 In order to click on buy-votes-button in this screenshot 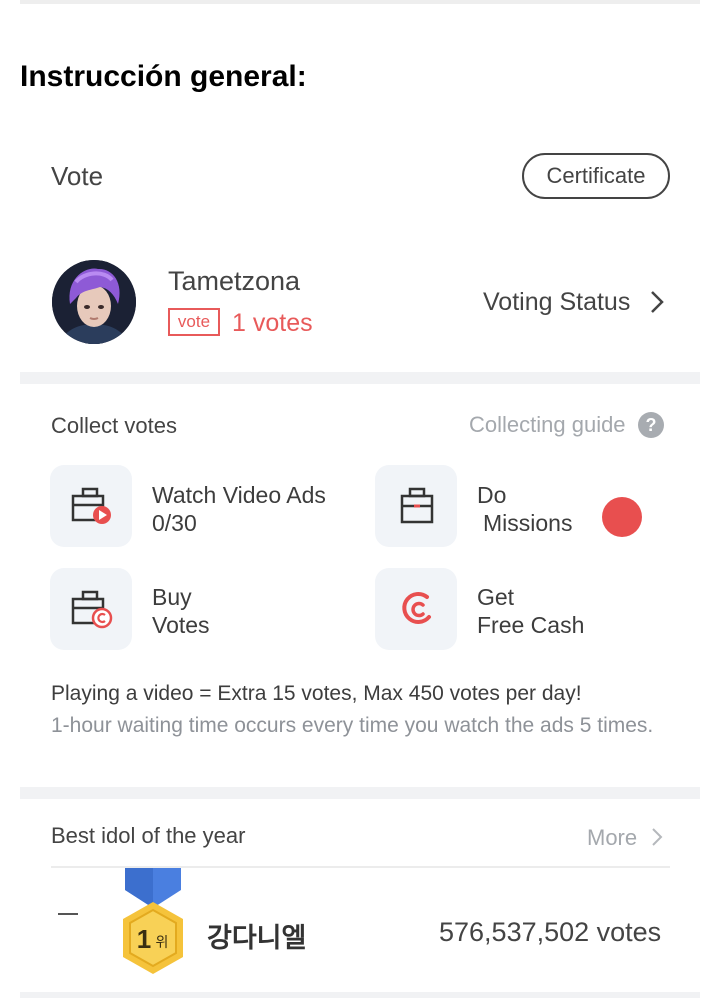, I will do `click(91, 609)`.